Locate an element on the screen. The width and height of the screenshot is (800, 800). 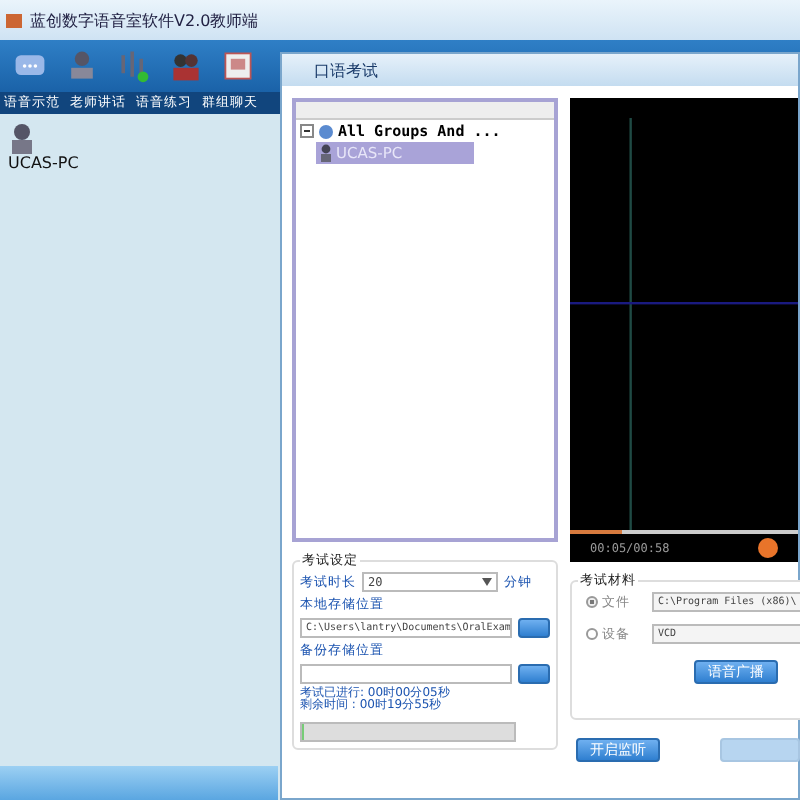
globe-icon is located at coordinates (326, 131).